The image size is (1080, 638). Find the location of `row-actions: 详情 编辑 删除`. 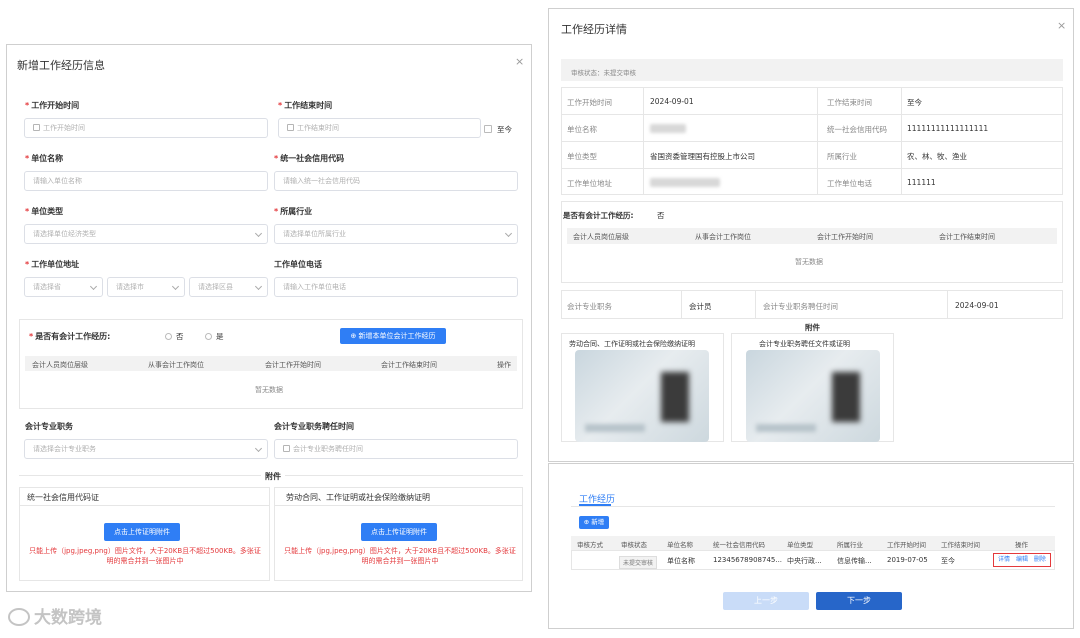

row-actions: 详情 编辑 删除 is located at coordinates (1022, 560).